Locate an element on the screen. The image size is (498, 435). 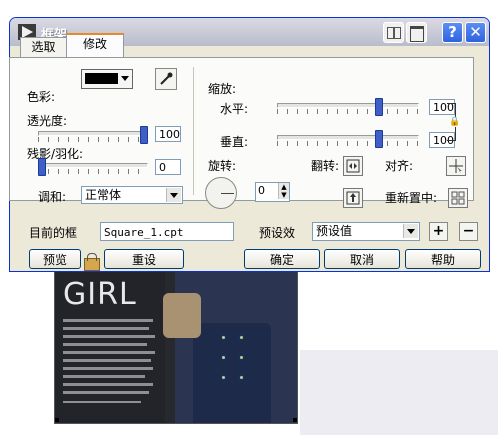
add-preset-button: + is located at coordinates (438, 231).